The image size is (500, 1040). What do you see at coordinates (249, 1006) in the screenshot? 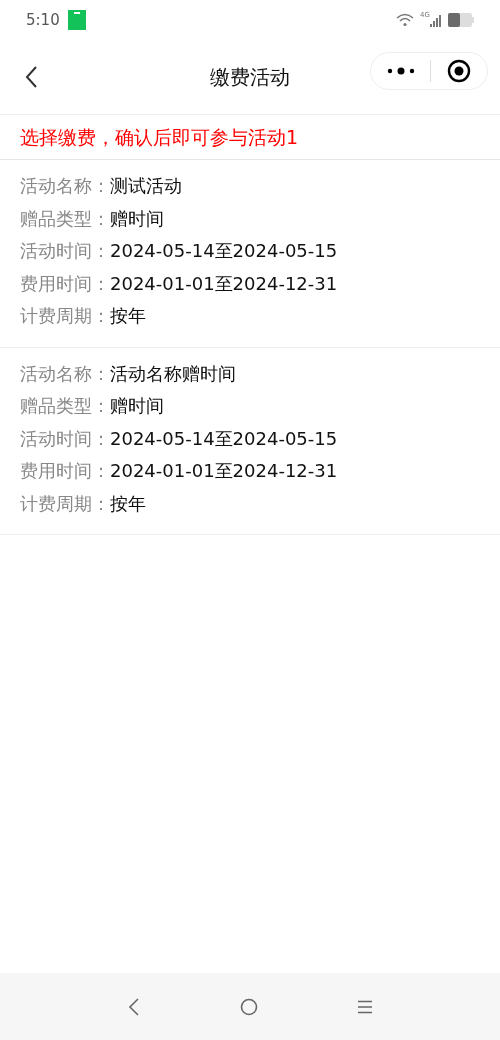
I see `home-icon` at bounding box center [249, 1006].